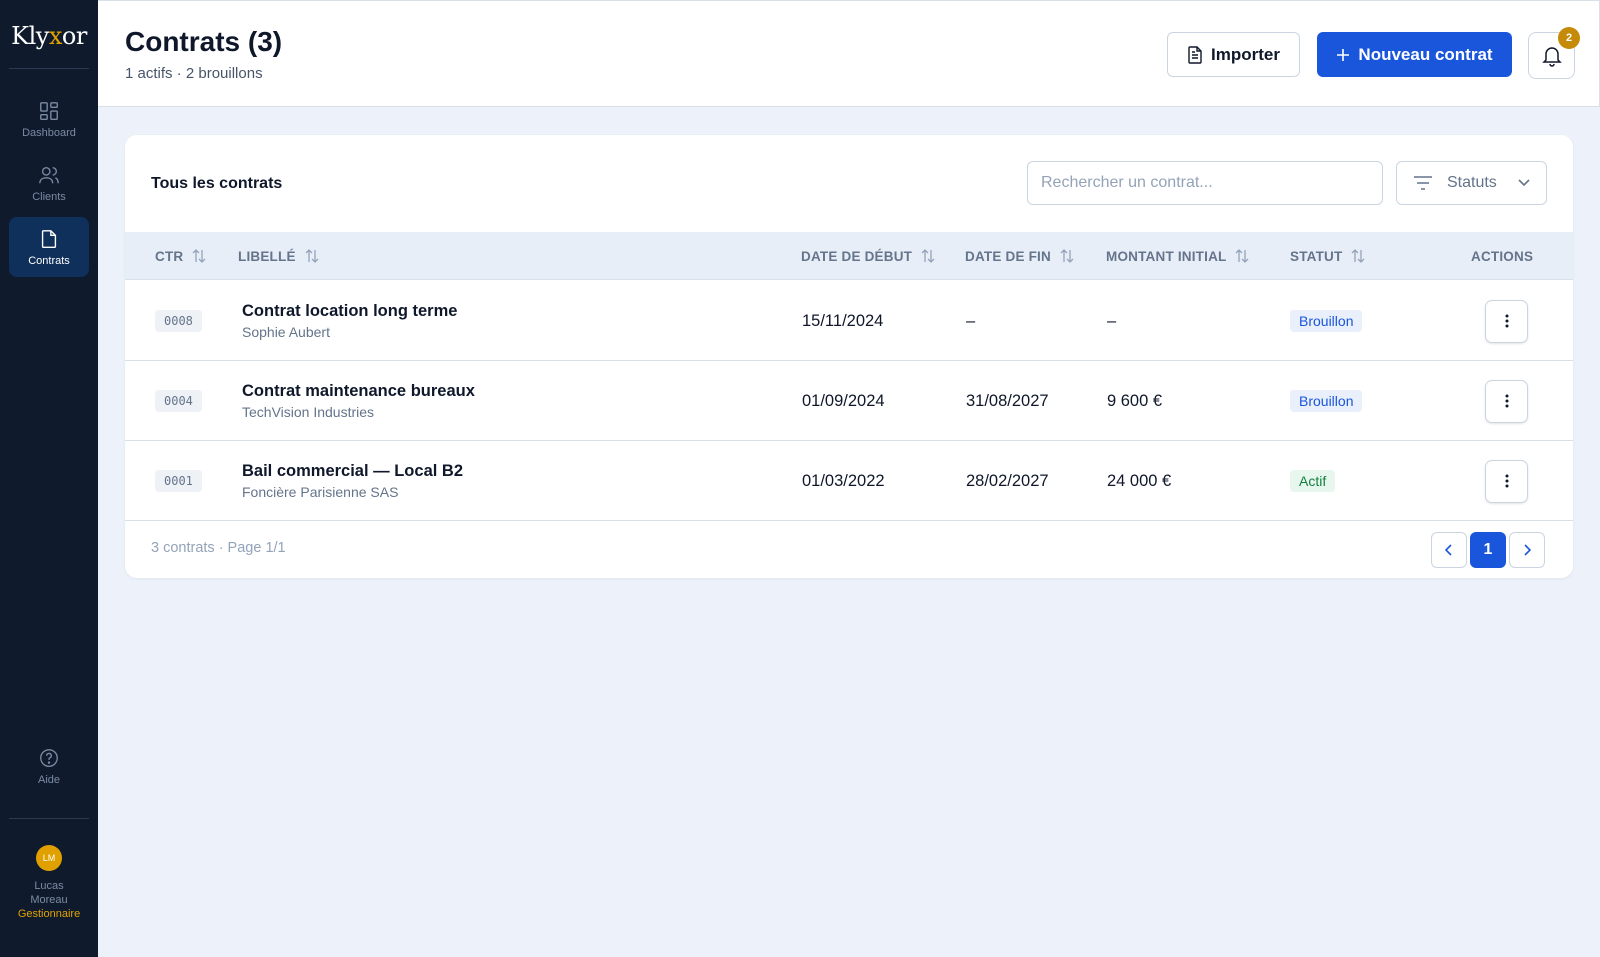 The image size is (1600, 957). Describe the element at coordinates (49, 36) in the screenshot. I see `app-logo: Klyxor` at that location.